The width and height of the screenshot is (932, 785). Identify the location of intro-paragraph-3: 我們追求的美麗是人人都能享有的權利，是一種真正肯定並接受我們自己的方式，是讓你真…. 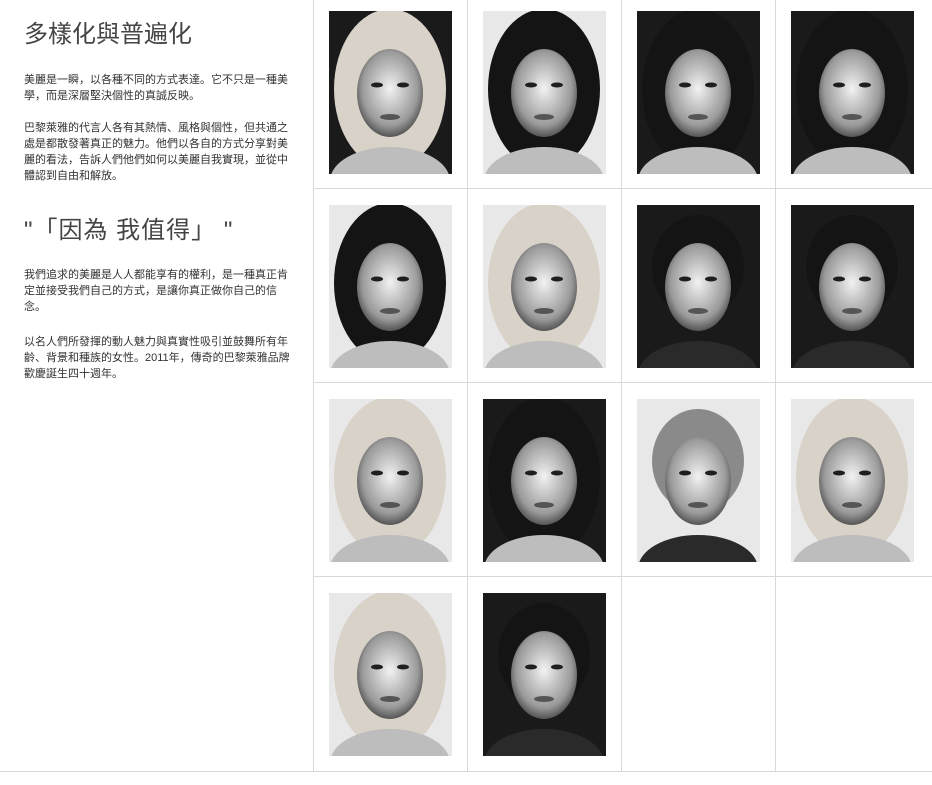
(156, 291).